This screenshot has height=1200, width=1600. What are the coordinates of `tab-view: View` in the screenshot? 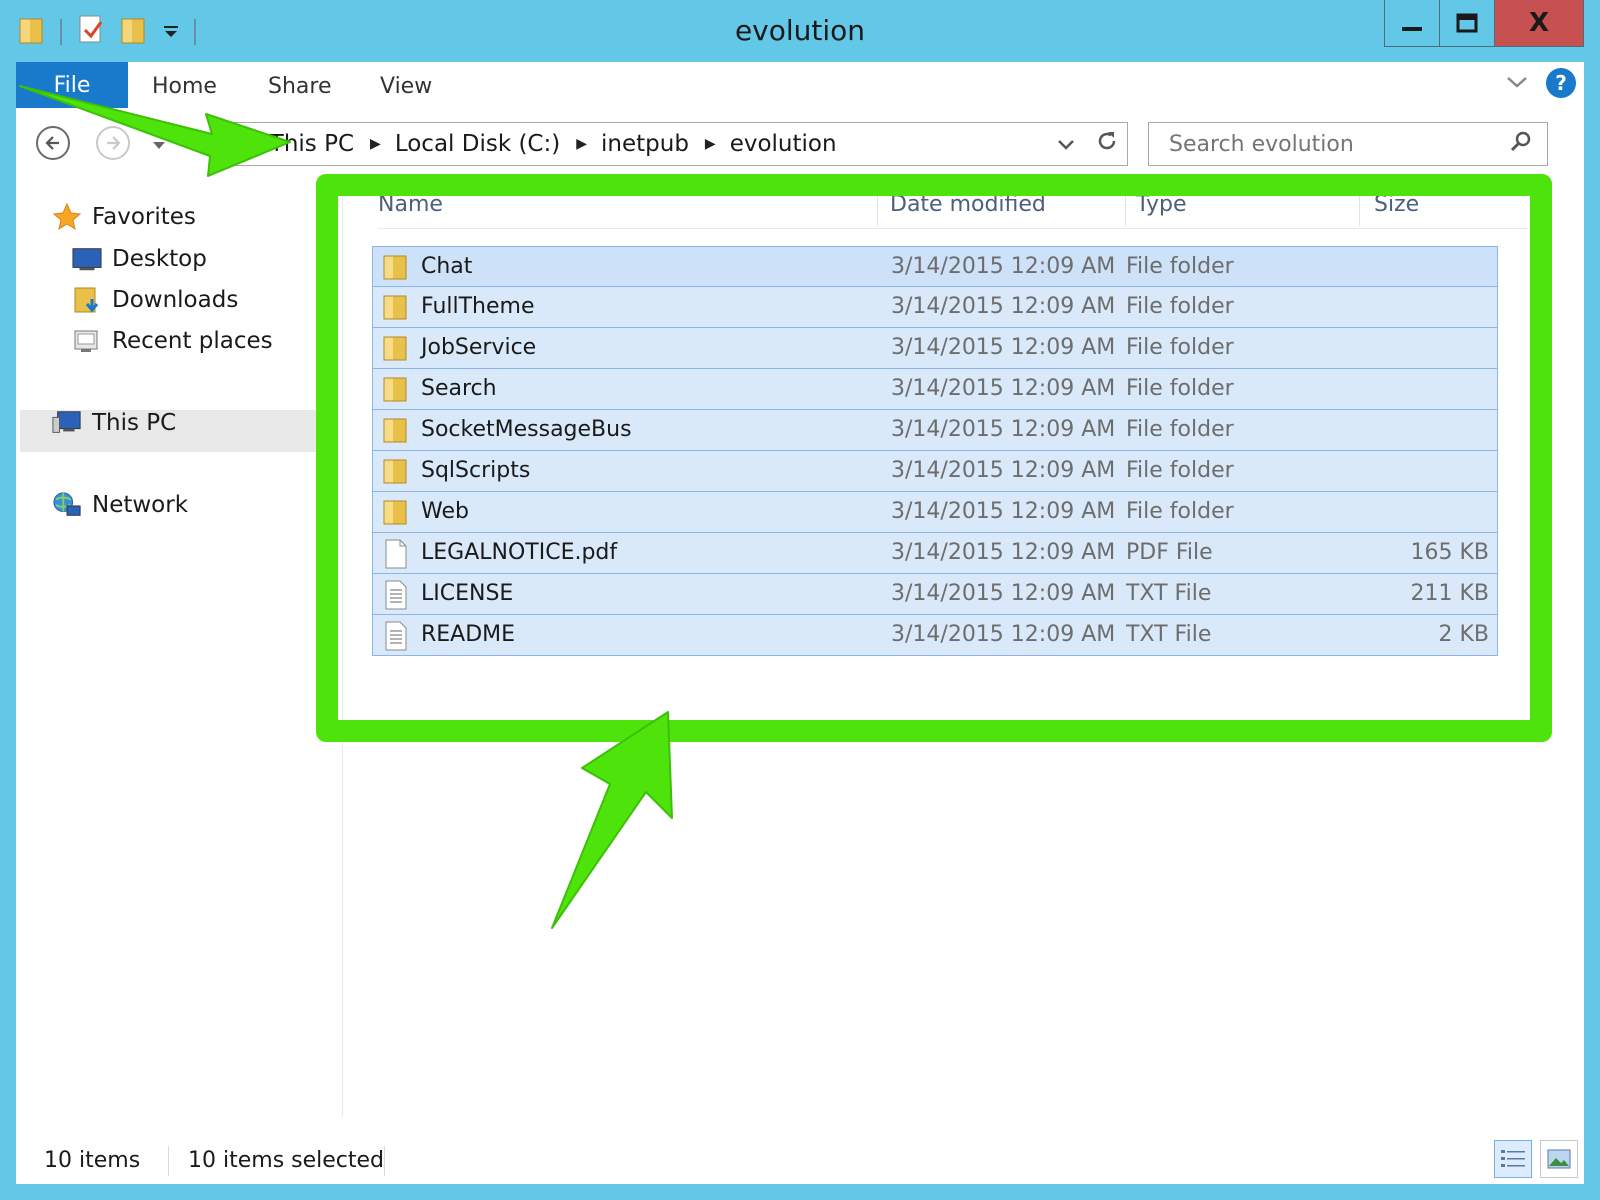 It's located at (406, 86).